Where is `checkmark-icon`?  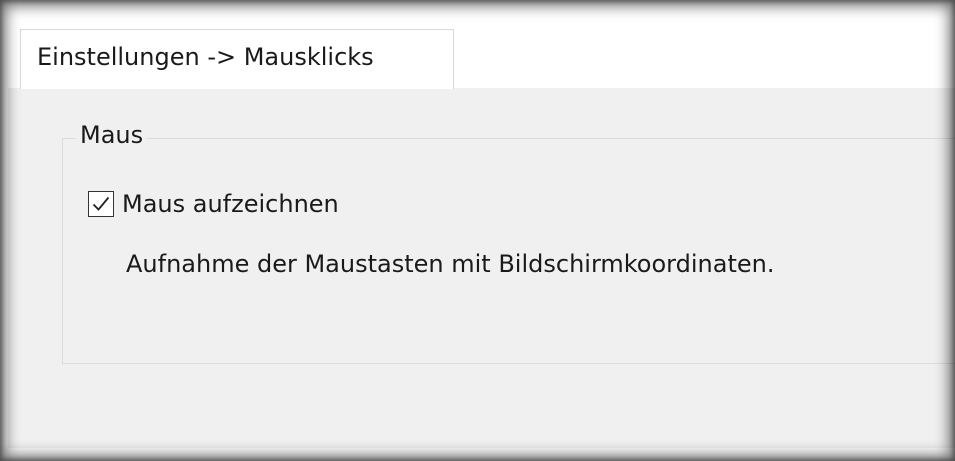 checkmark-icon is located at coordinates (101, 203).